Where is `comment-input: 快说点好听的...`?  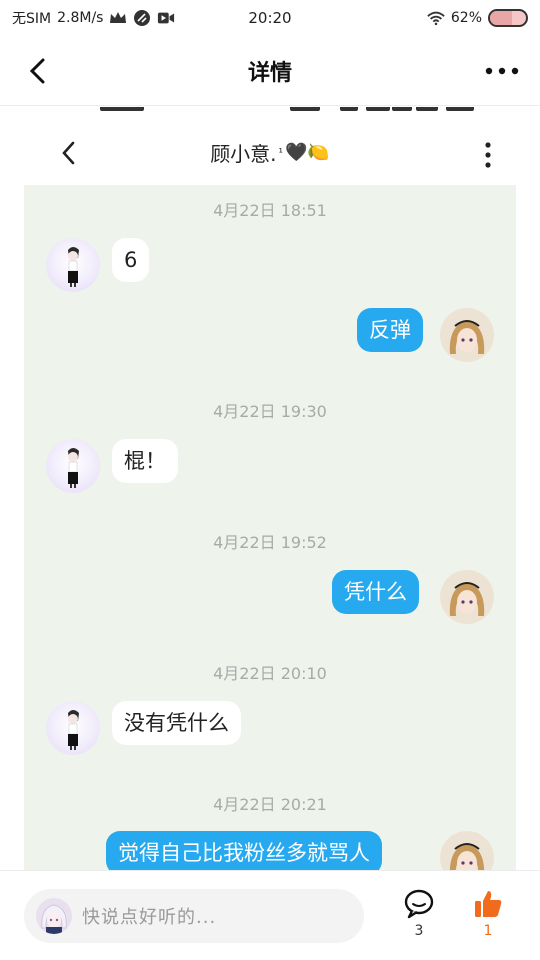 comment-input: 快说点好听的... is located at coordinates (194, 916).